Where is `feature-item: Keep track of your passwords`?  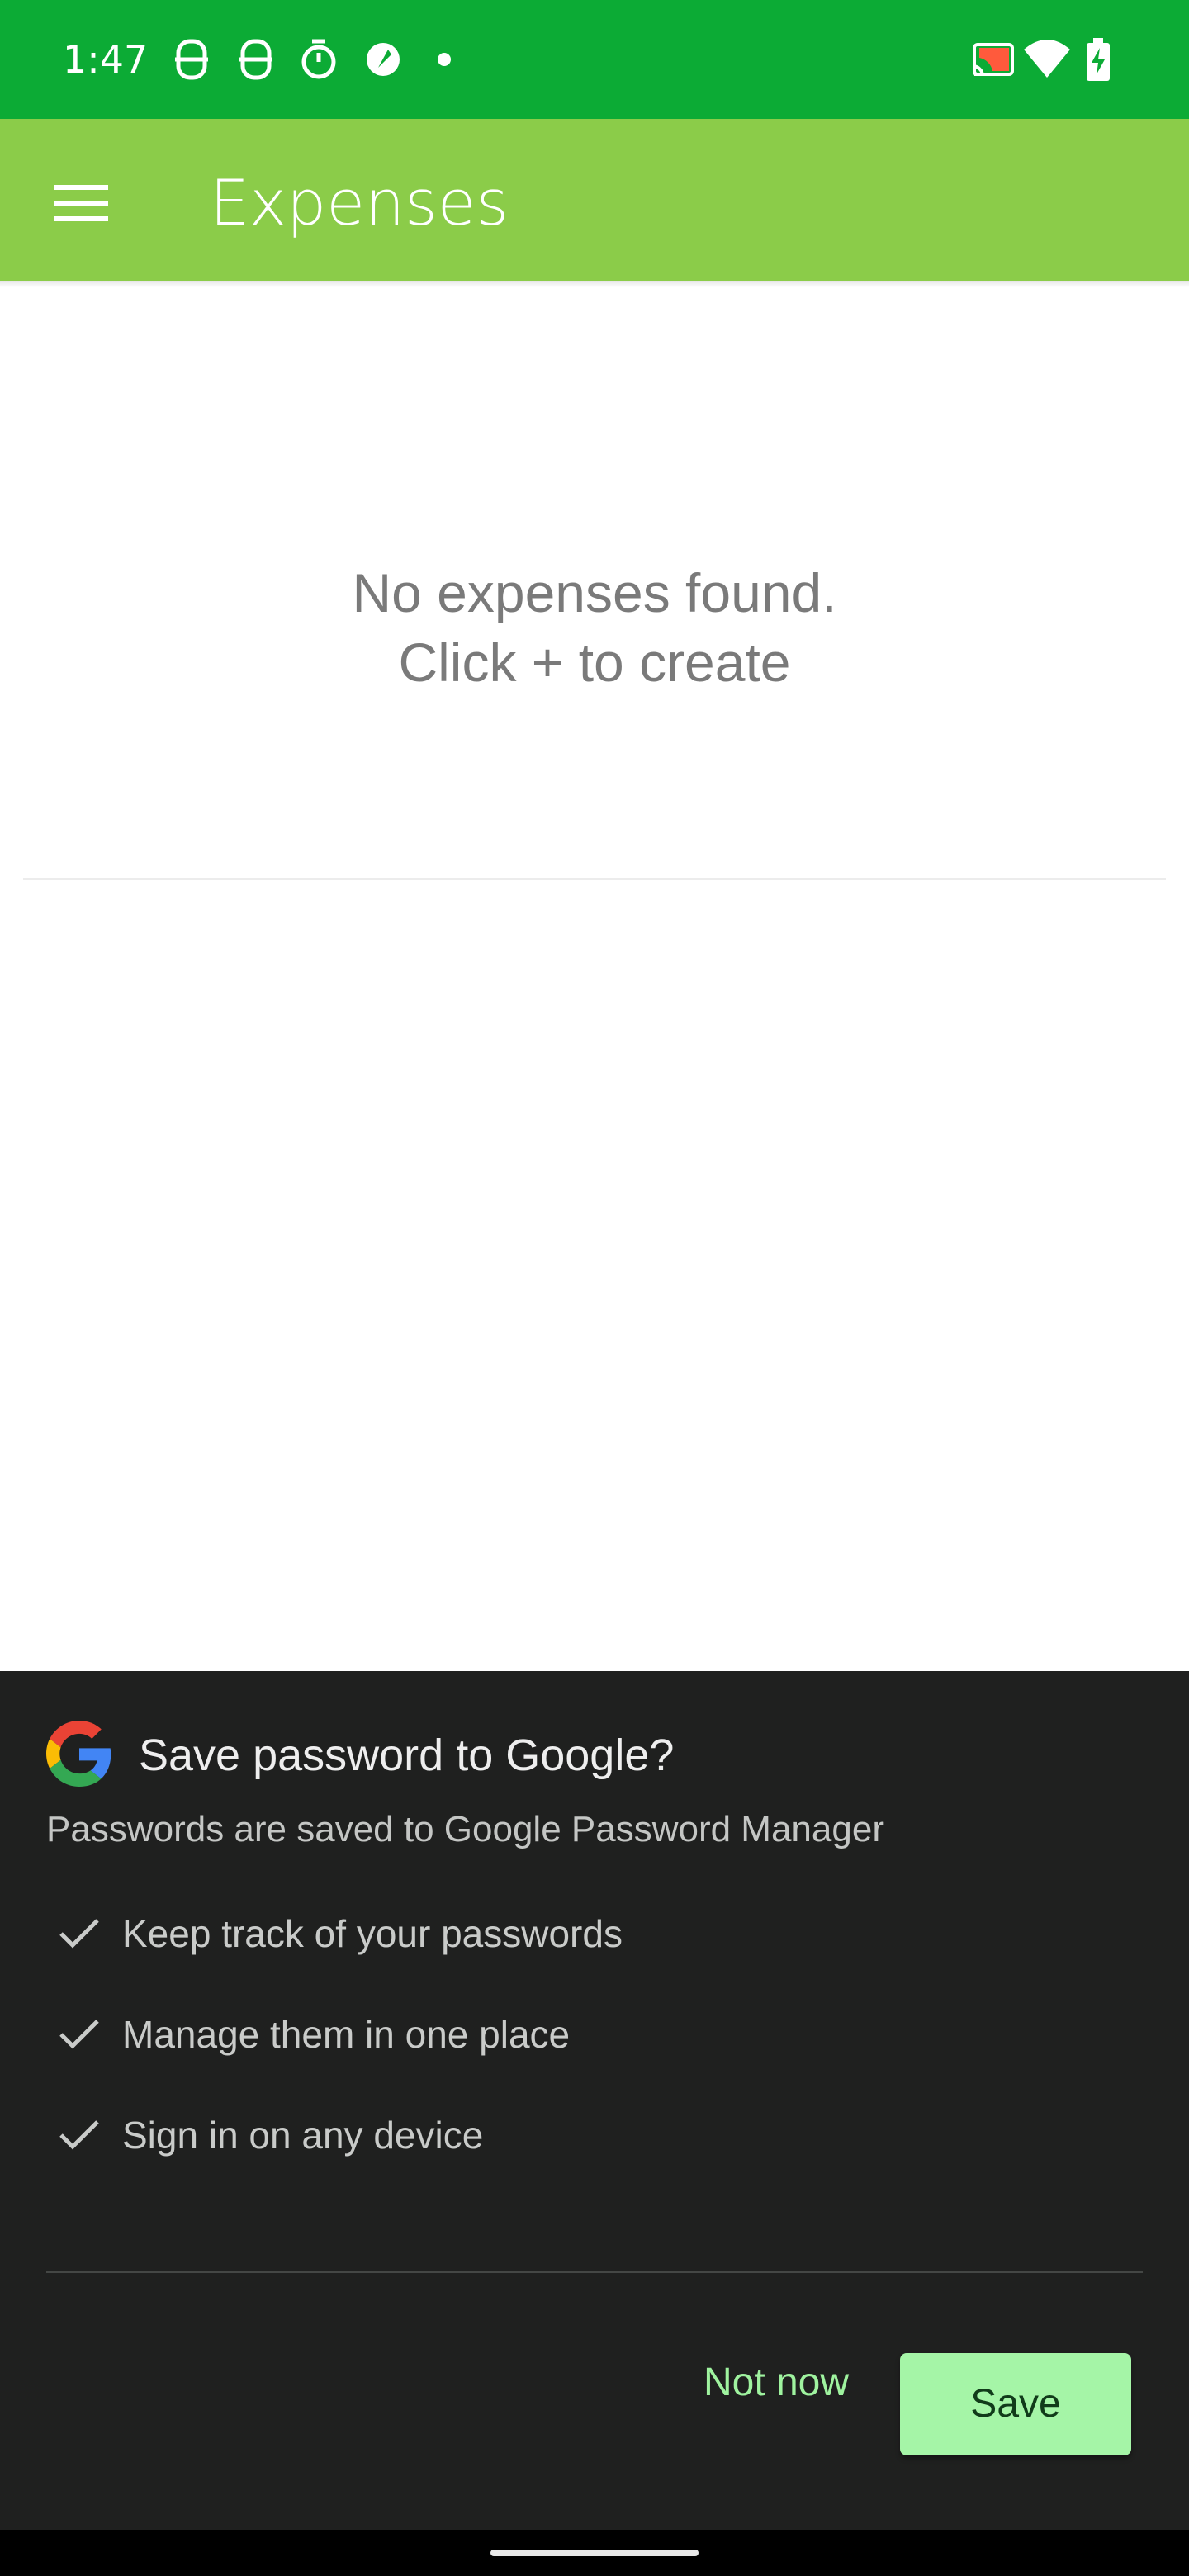
feature-item: Keep track of your passwords is located at coordinates (583, 1934).